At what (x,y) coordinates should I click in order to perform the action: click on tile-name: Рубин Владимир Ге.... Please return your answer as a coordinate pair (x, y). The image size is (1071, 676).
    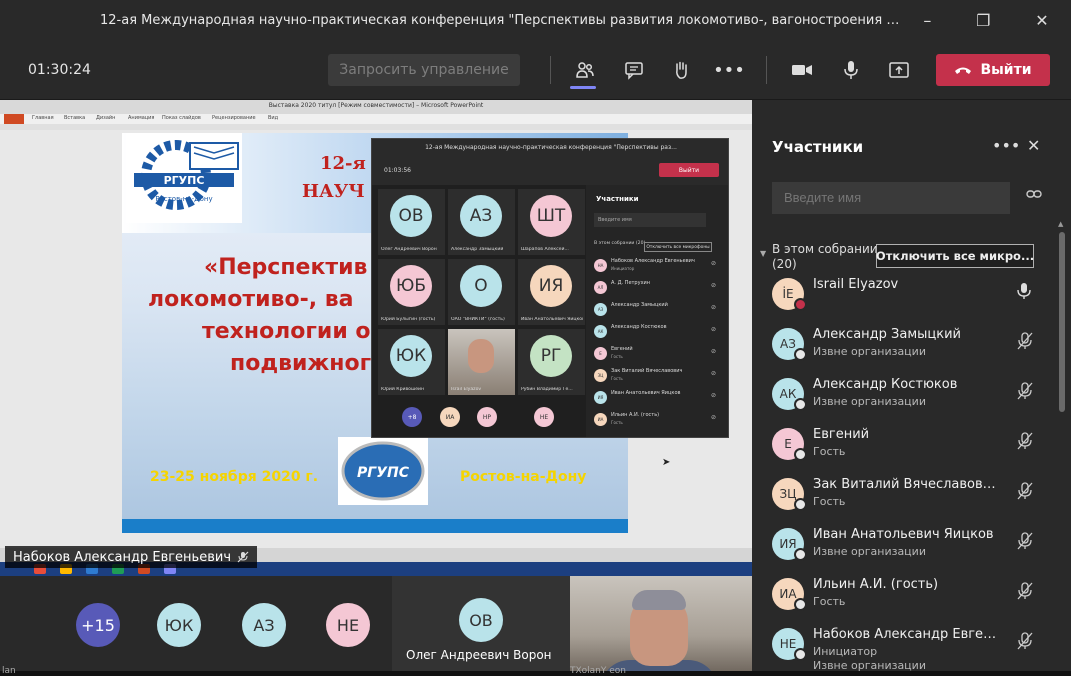
    Looking at the image, I should click on (547, 389).